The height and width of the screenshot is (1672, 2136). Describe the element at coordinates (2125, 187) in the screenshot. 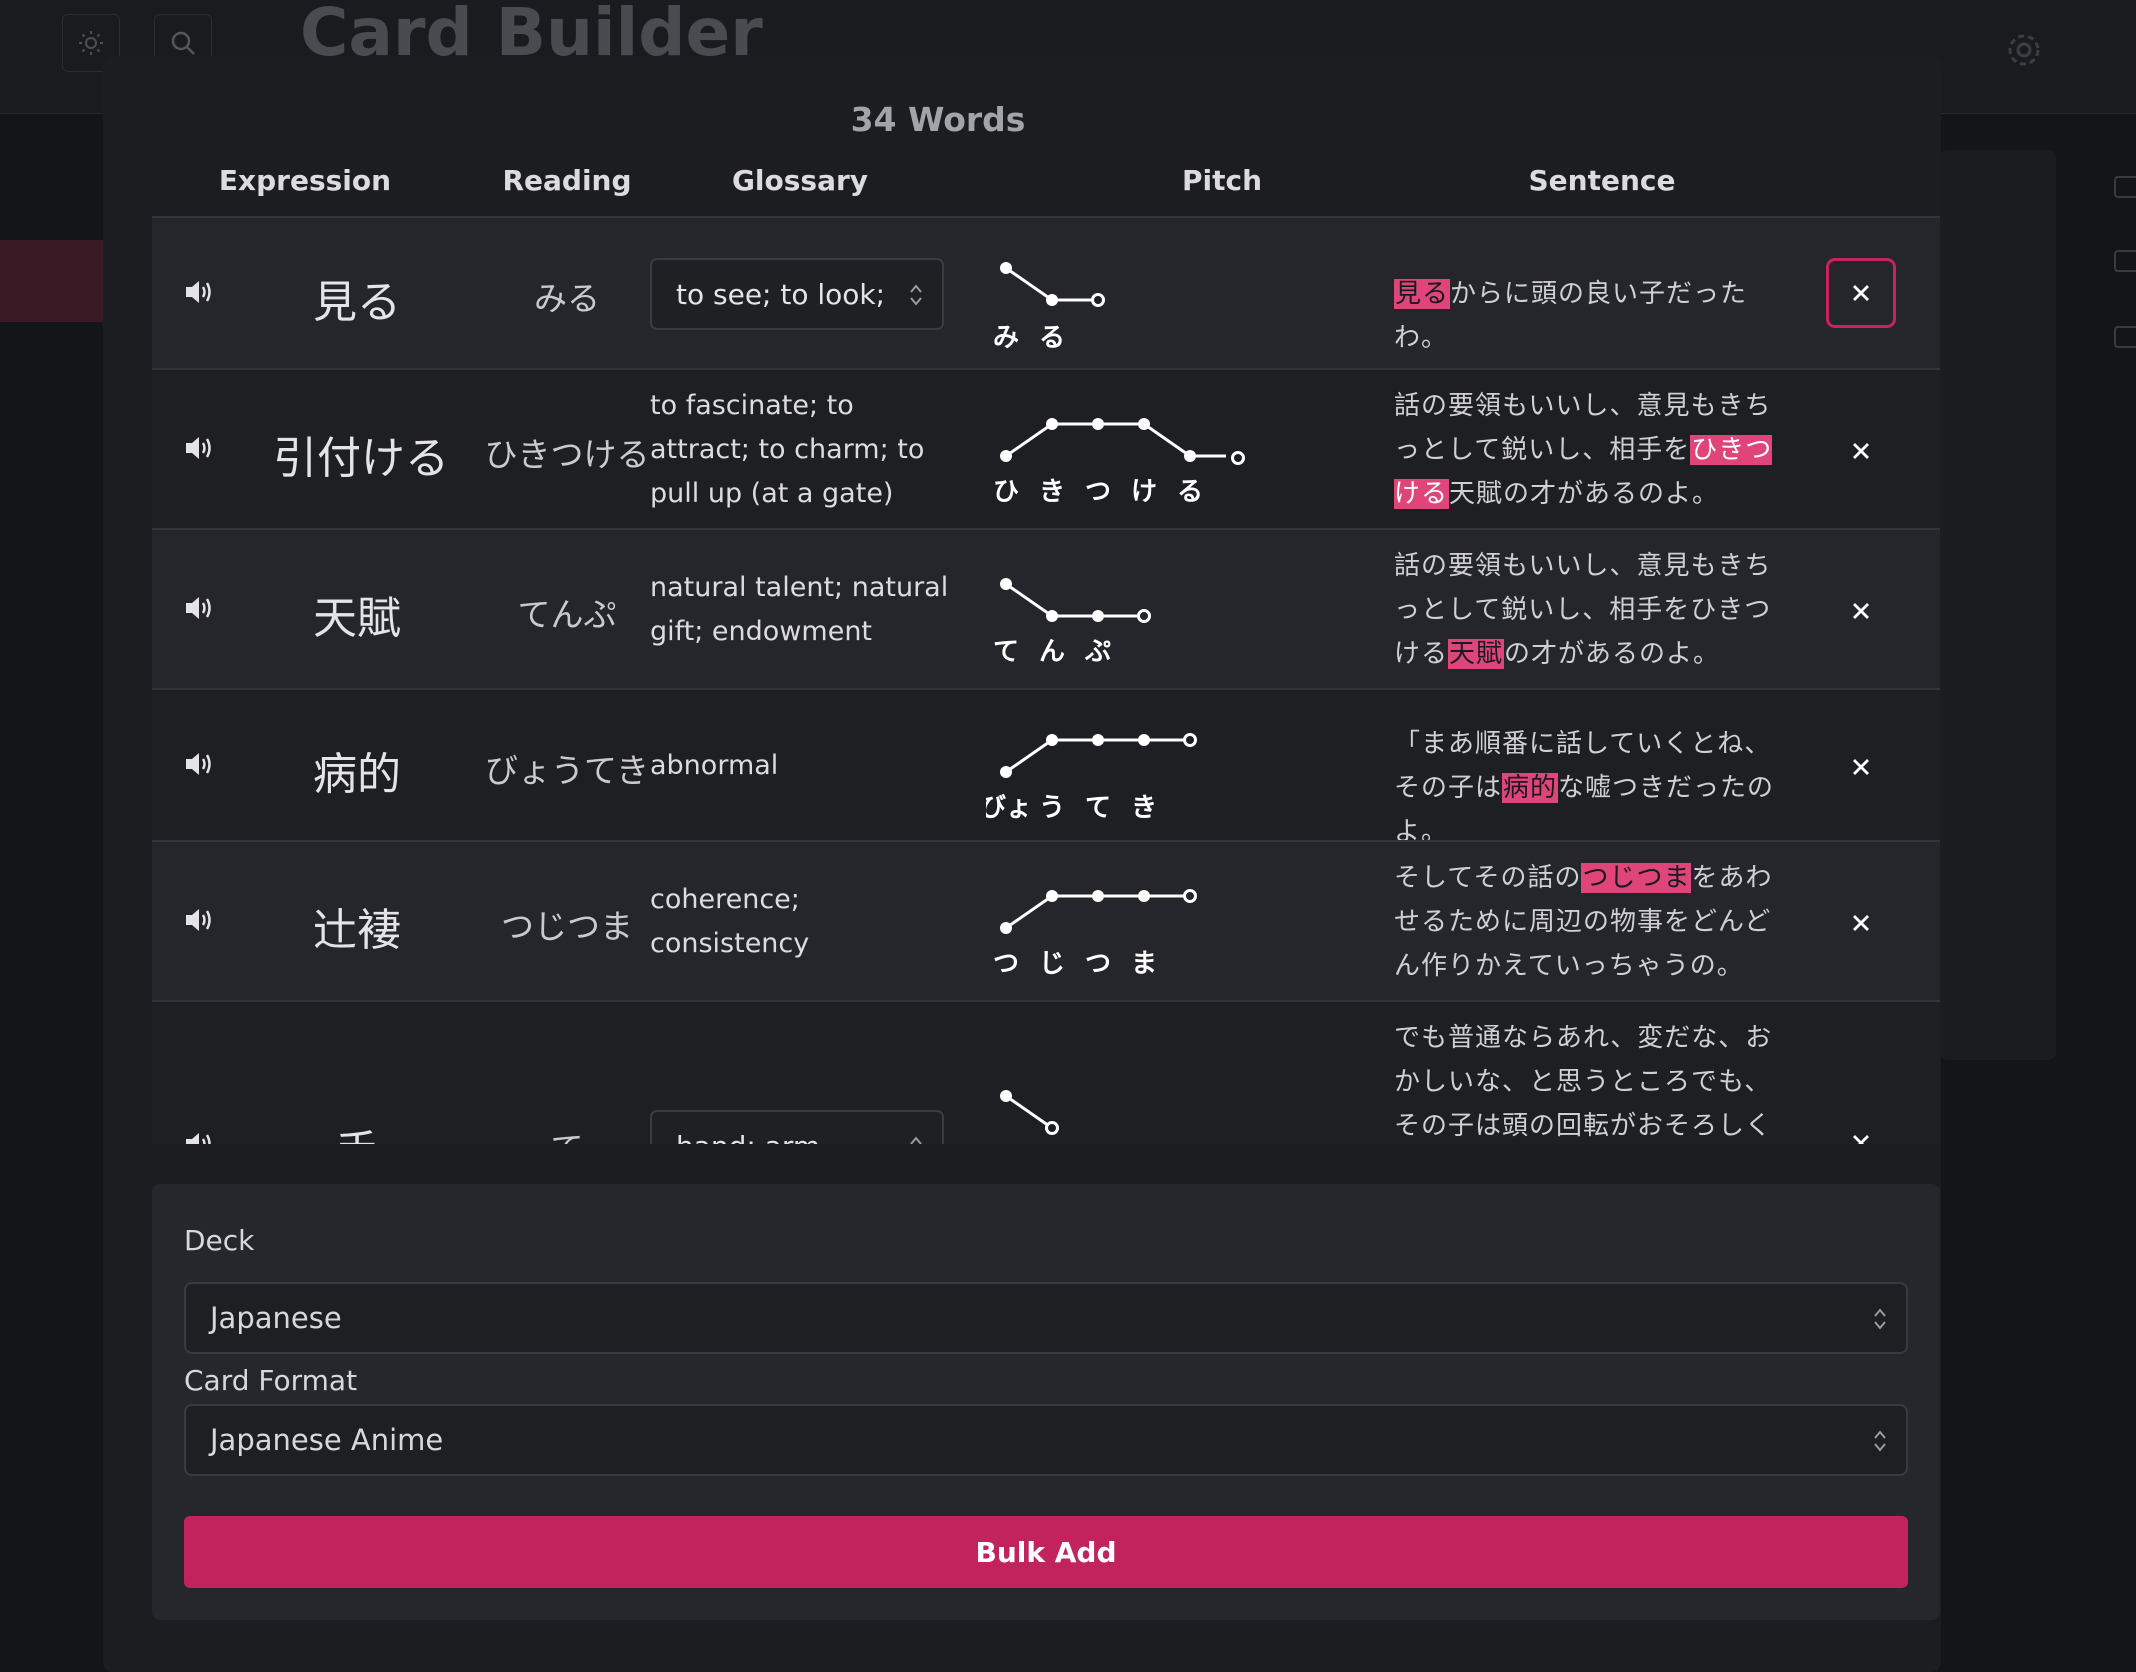

I see `image-icon` at that location.